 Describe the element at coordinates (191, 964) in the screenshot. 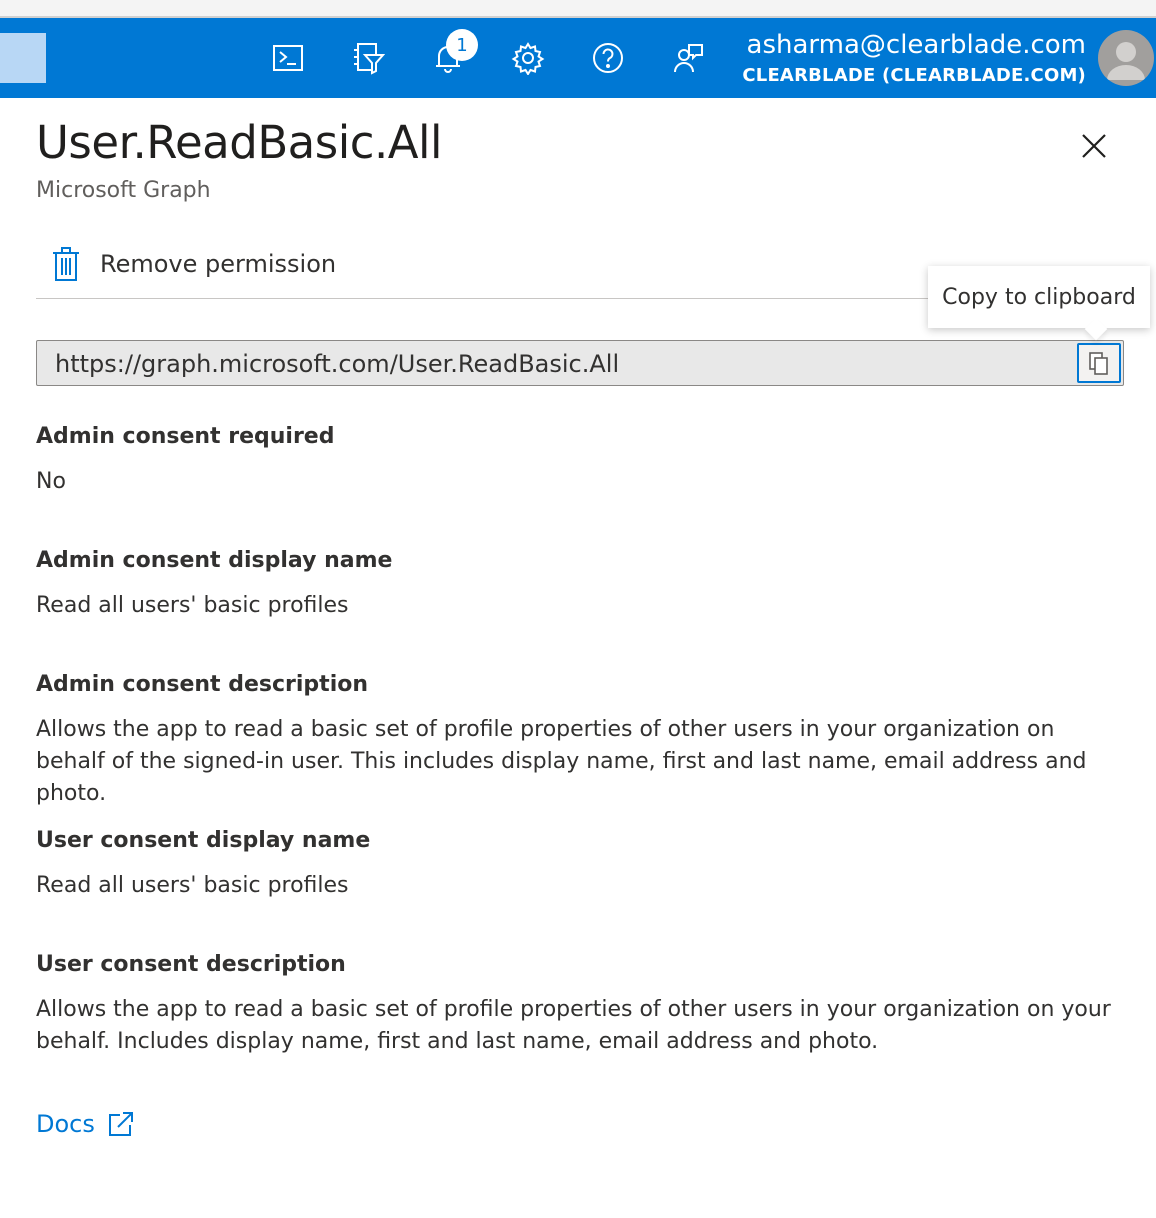

I see `field-label: User consent description` at that location.